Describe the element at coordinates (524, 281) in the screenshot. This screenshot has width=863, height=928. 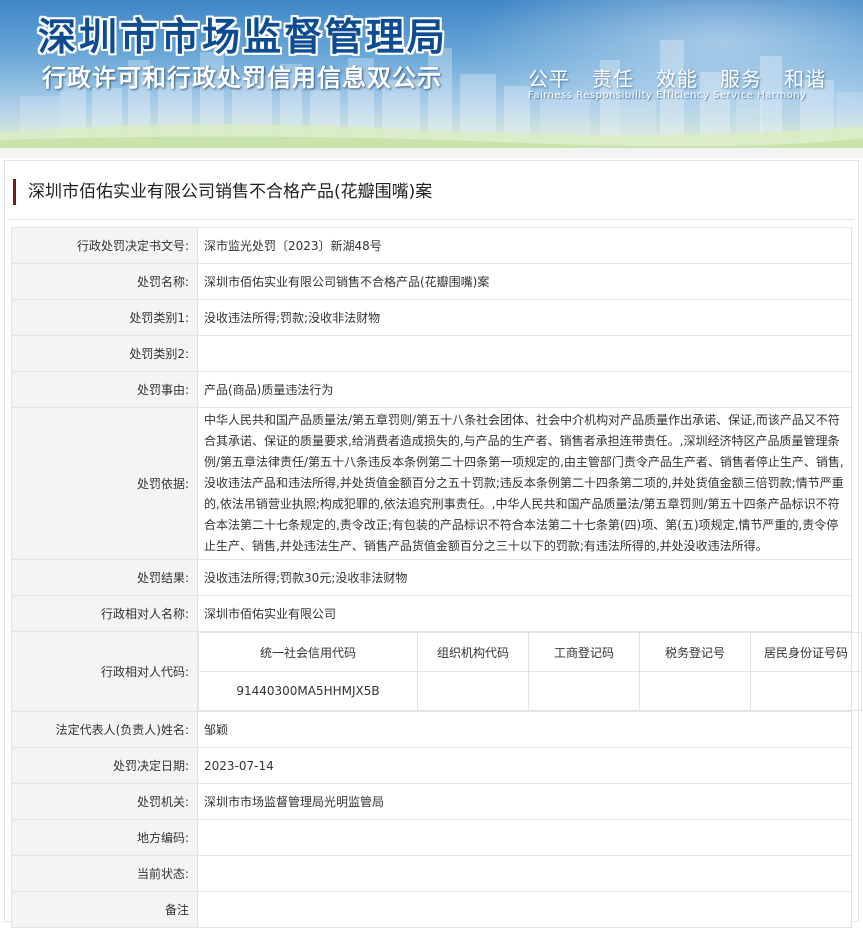
I see `penalty-name: 深圳市佰佑实业有限公司销售不合格产品(花瓣围嘴)案` at that location.